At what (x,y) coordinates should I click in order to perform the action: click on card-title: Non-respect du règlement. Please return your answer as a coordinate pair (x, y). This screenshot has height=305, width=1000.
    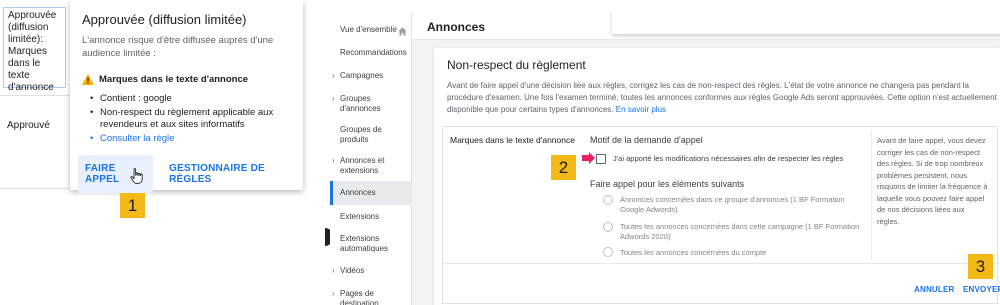
    Looking at the image, I should click on (516, 65).